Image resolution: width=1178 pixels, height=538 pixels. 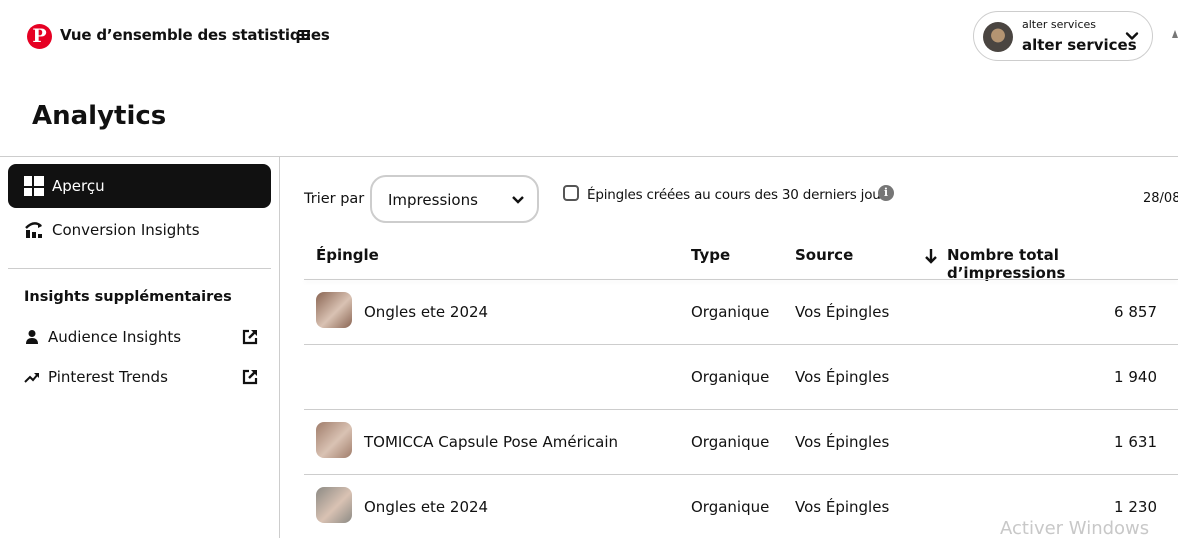 What do you see at coordinates (589, 156) in the screenshot?
I see `header-divider` at bounding box center [589, 156].